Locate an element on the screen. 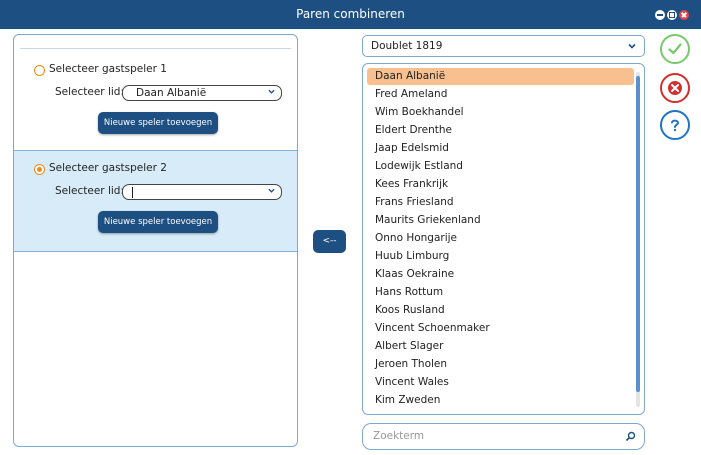 The image size is (701, 455). member-list-item: Vincent Schoenmaker is located at coordinates (500, 328).